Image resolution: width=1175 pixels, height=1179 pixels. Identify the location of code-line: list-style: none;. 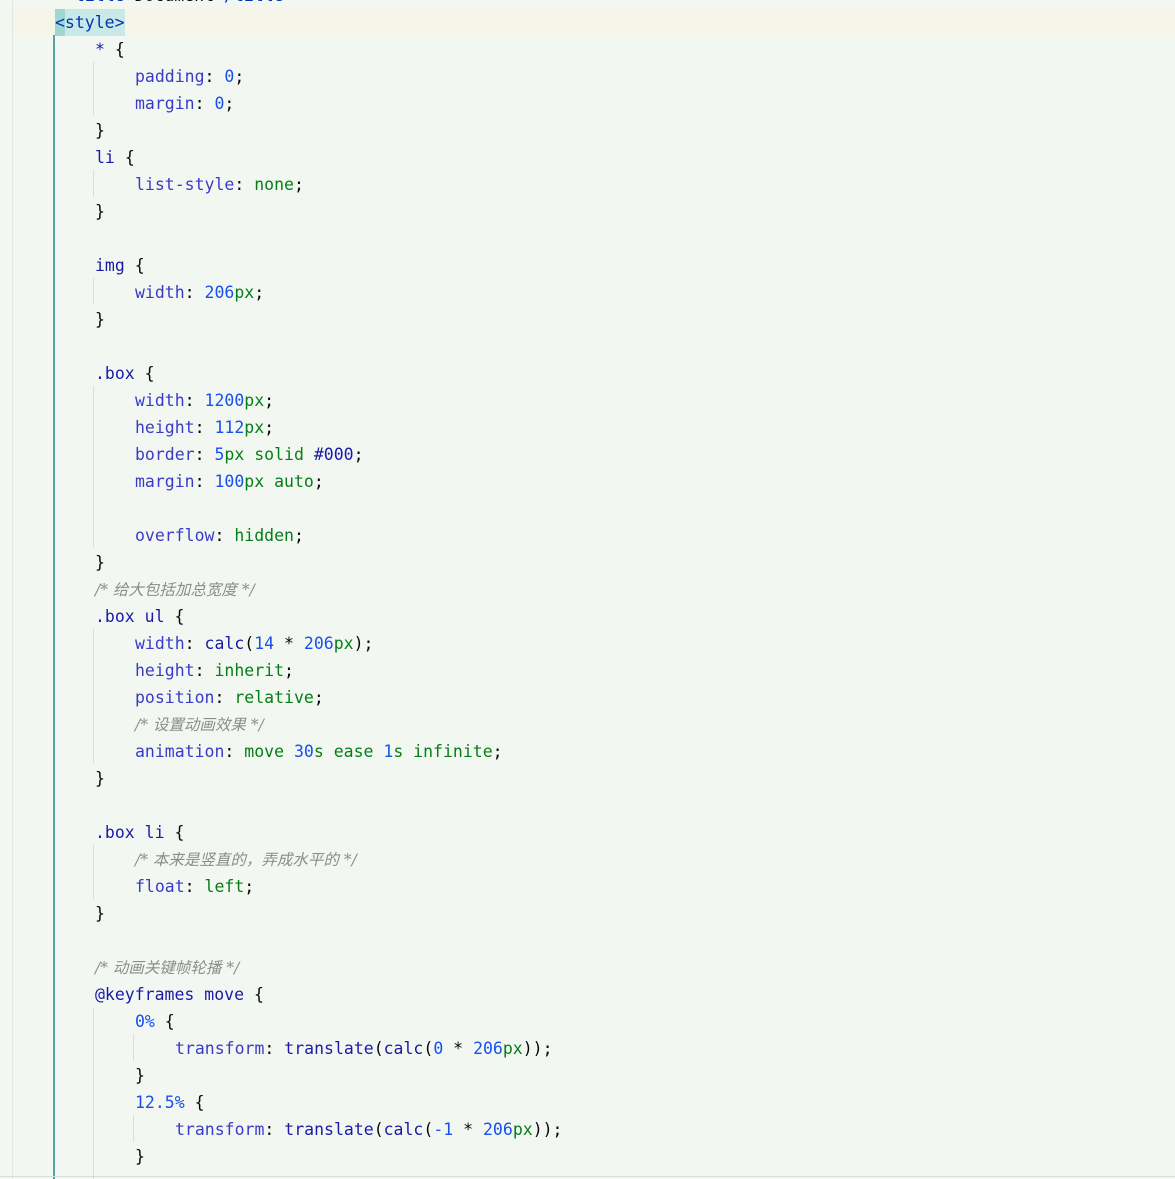
(219, 184).